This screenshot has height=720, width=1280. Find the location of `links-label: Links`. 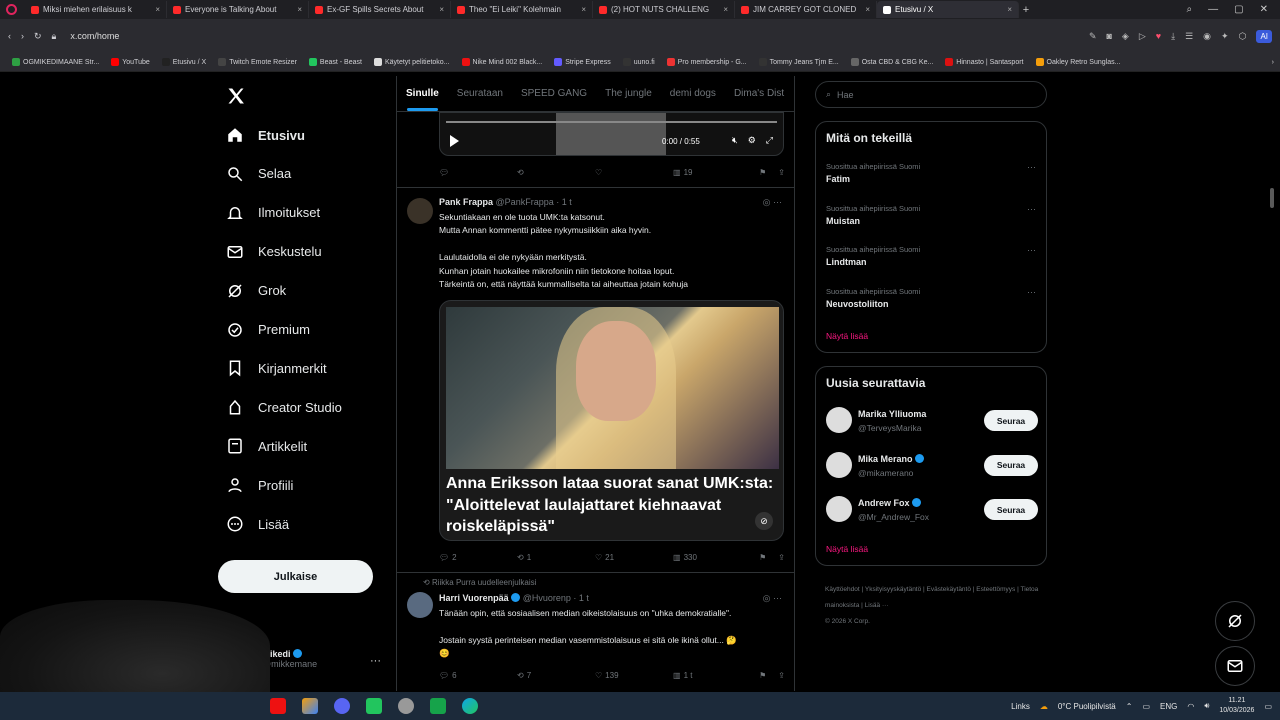

links-label: Links is located at coordinates (1020, 706).